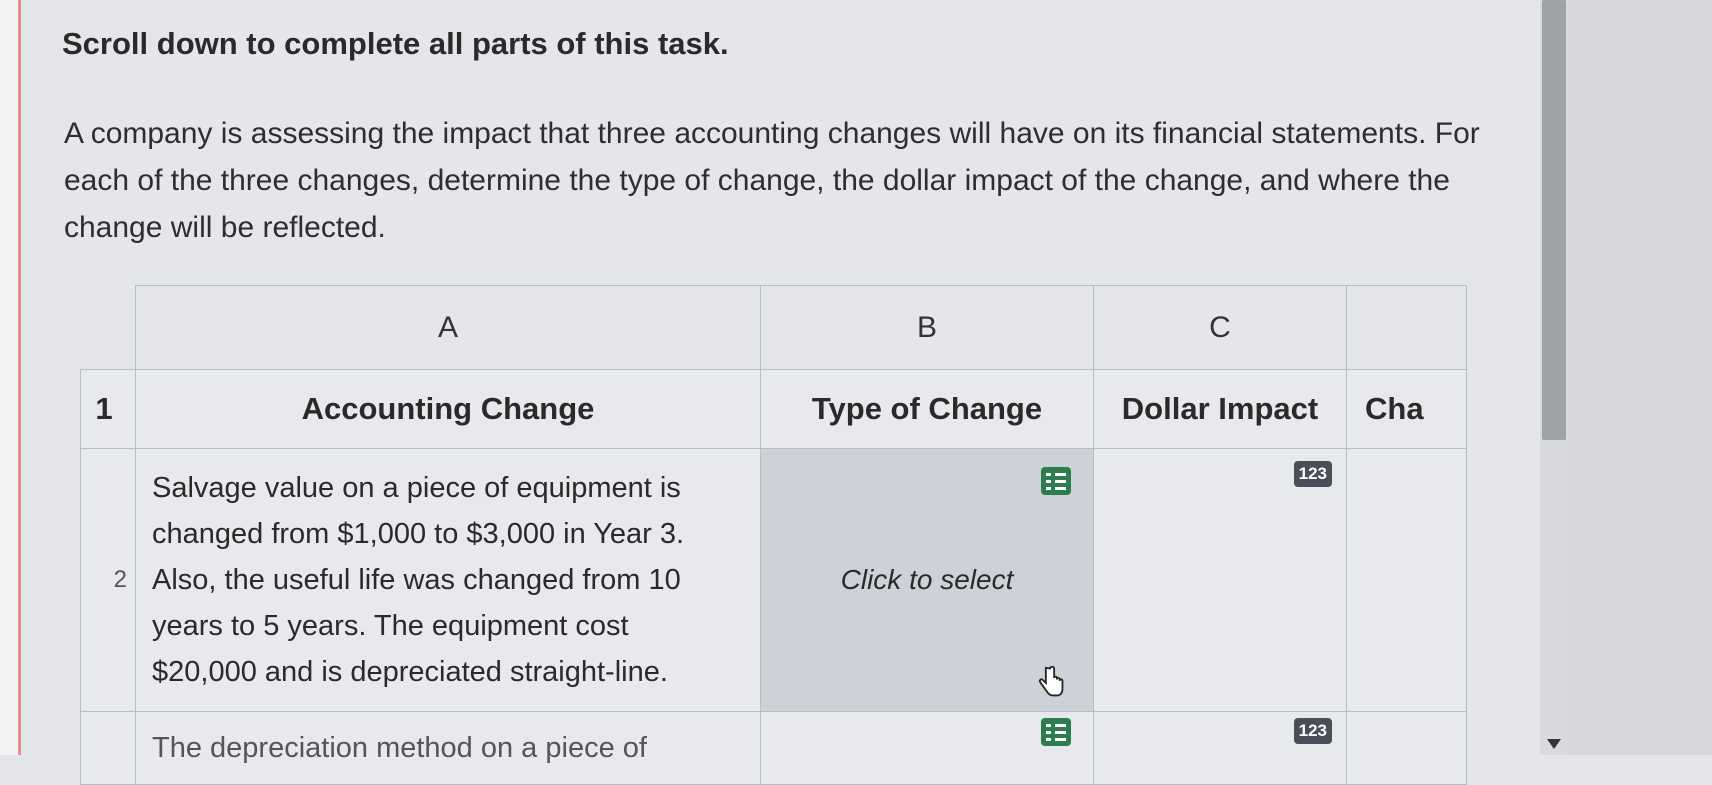 The width and height of the screenshot is (1712, 785). I want to click on scrollbar-thumb, so click(1554, 220).